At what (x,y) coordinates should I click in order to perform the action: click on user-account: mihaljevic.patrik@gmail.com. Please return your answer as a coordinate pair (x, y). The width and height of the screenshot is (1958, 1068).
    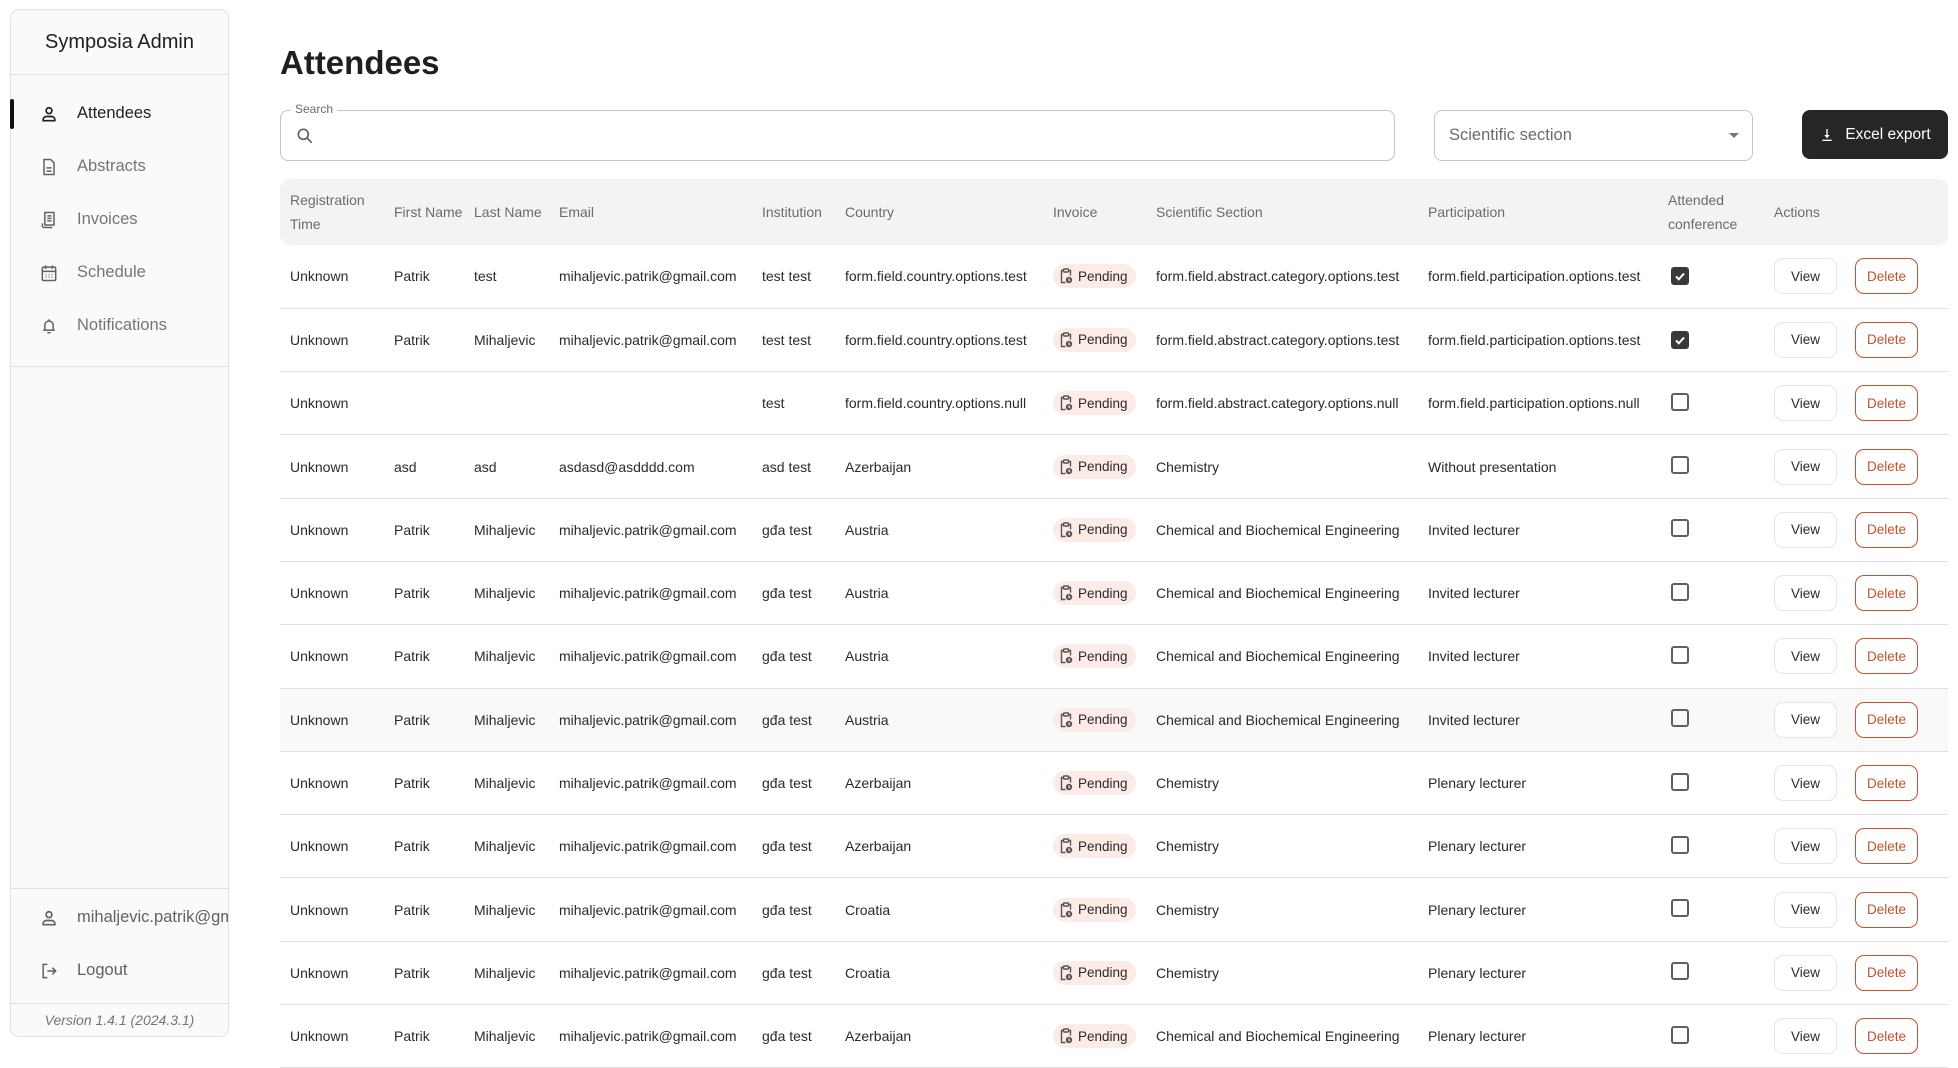
    Looking at the image, I should click on (119, 917).